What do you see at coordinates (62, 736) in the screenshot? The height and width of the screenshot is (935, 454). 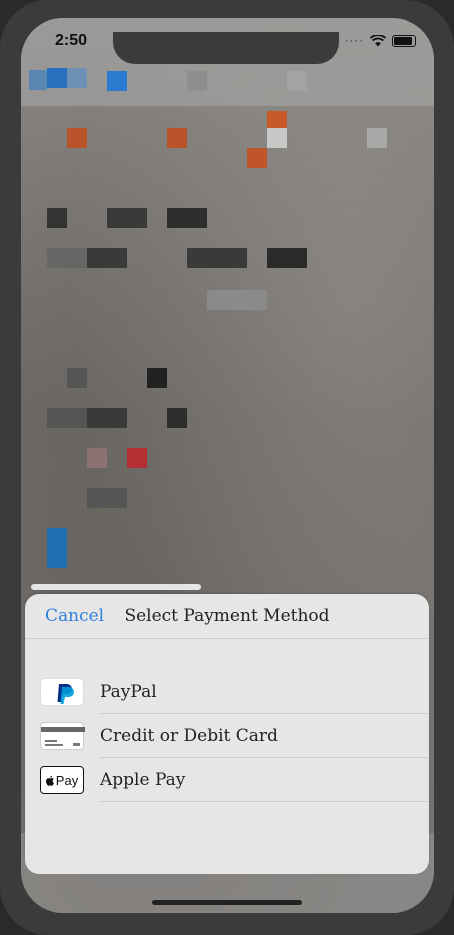 I see `credit-card-icon` at bounding box center [62, 736].